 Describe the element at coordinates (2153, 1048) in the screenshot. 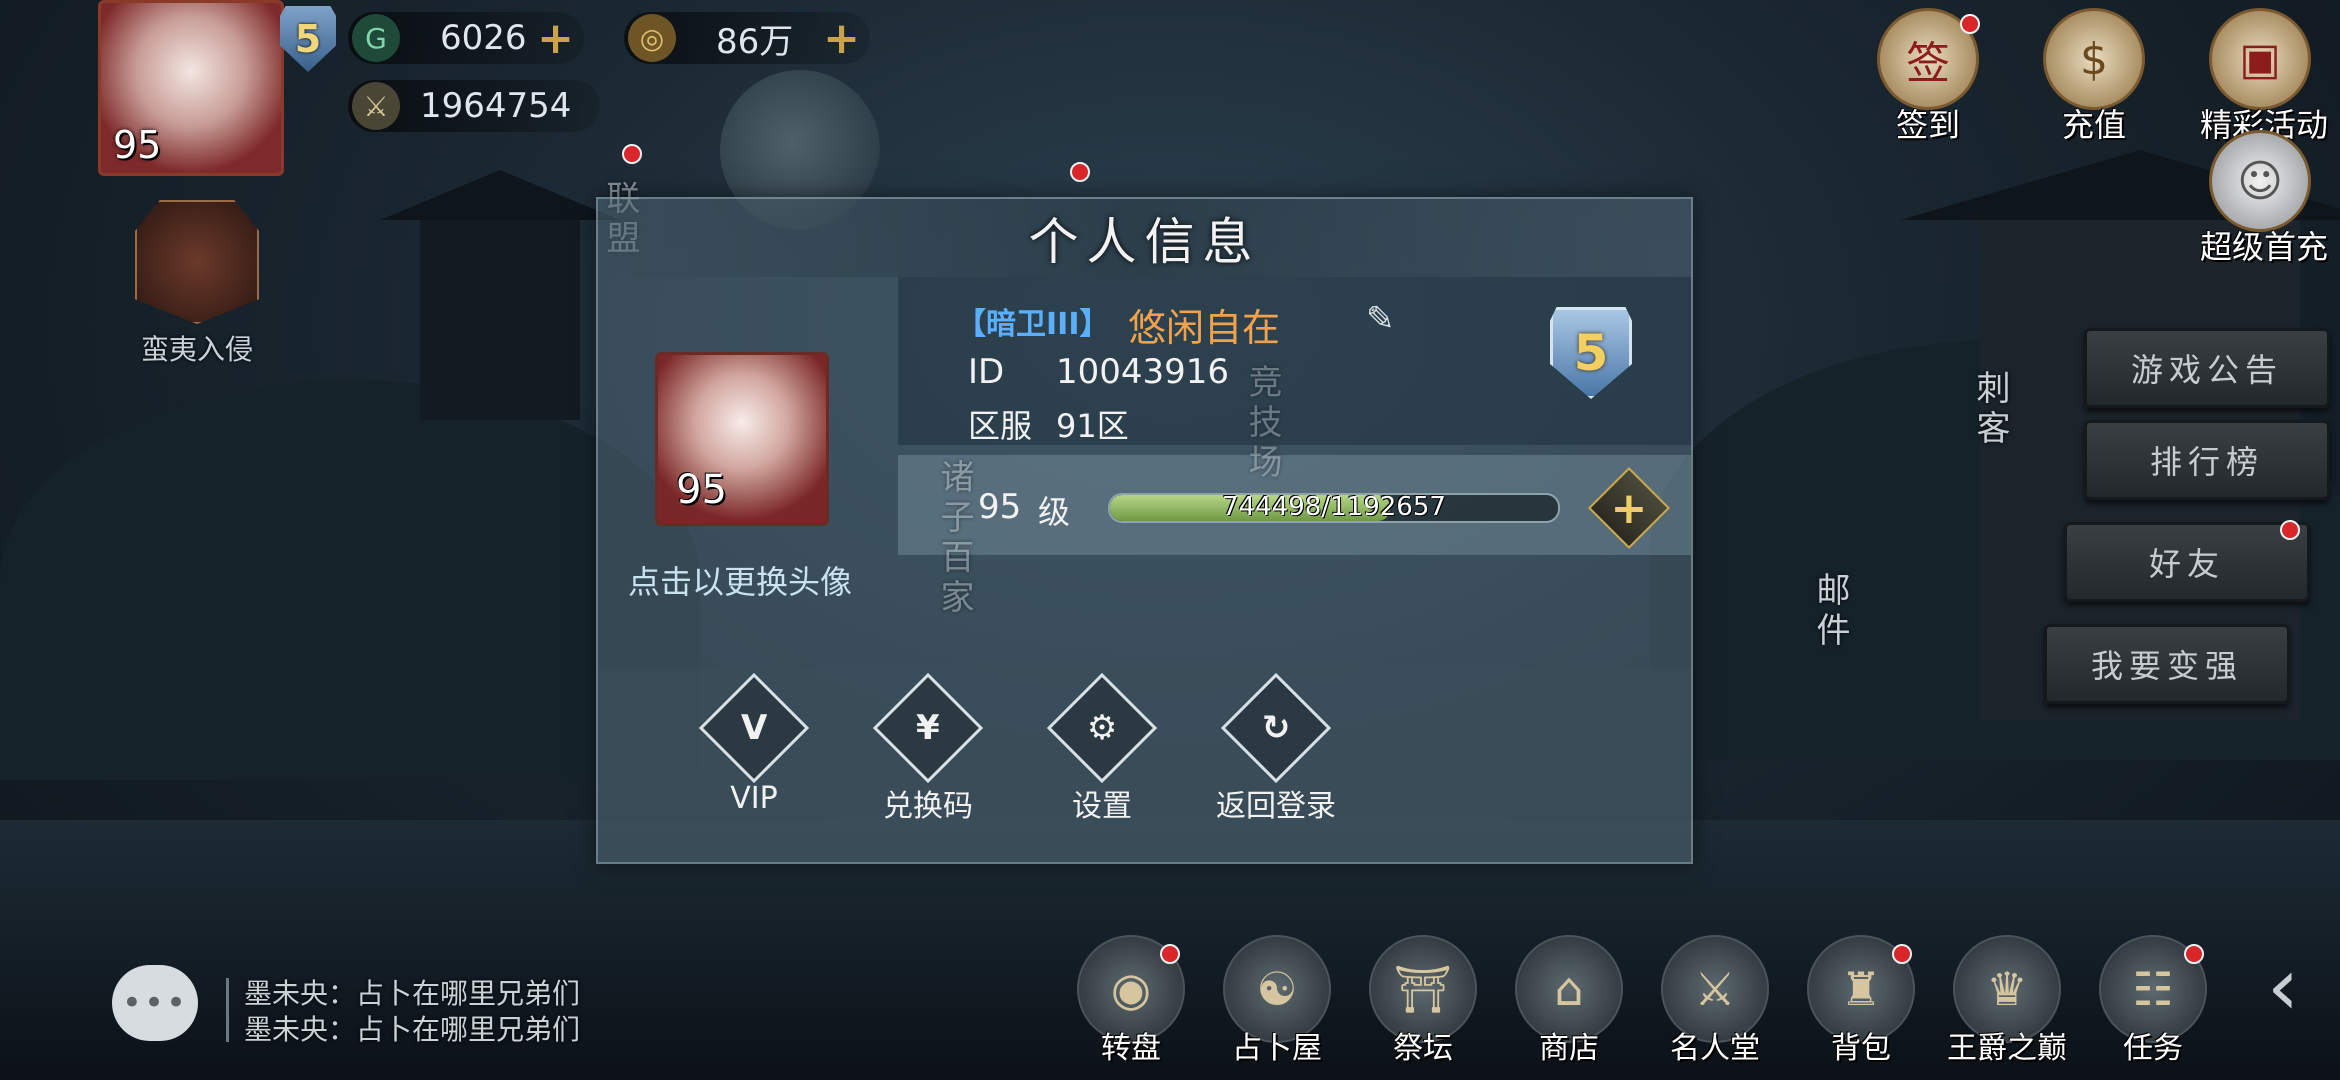

I see `tasks-label: 任务` at that location.